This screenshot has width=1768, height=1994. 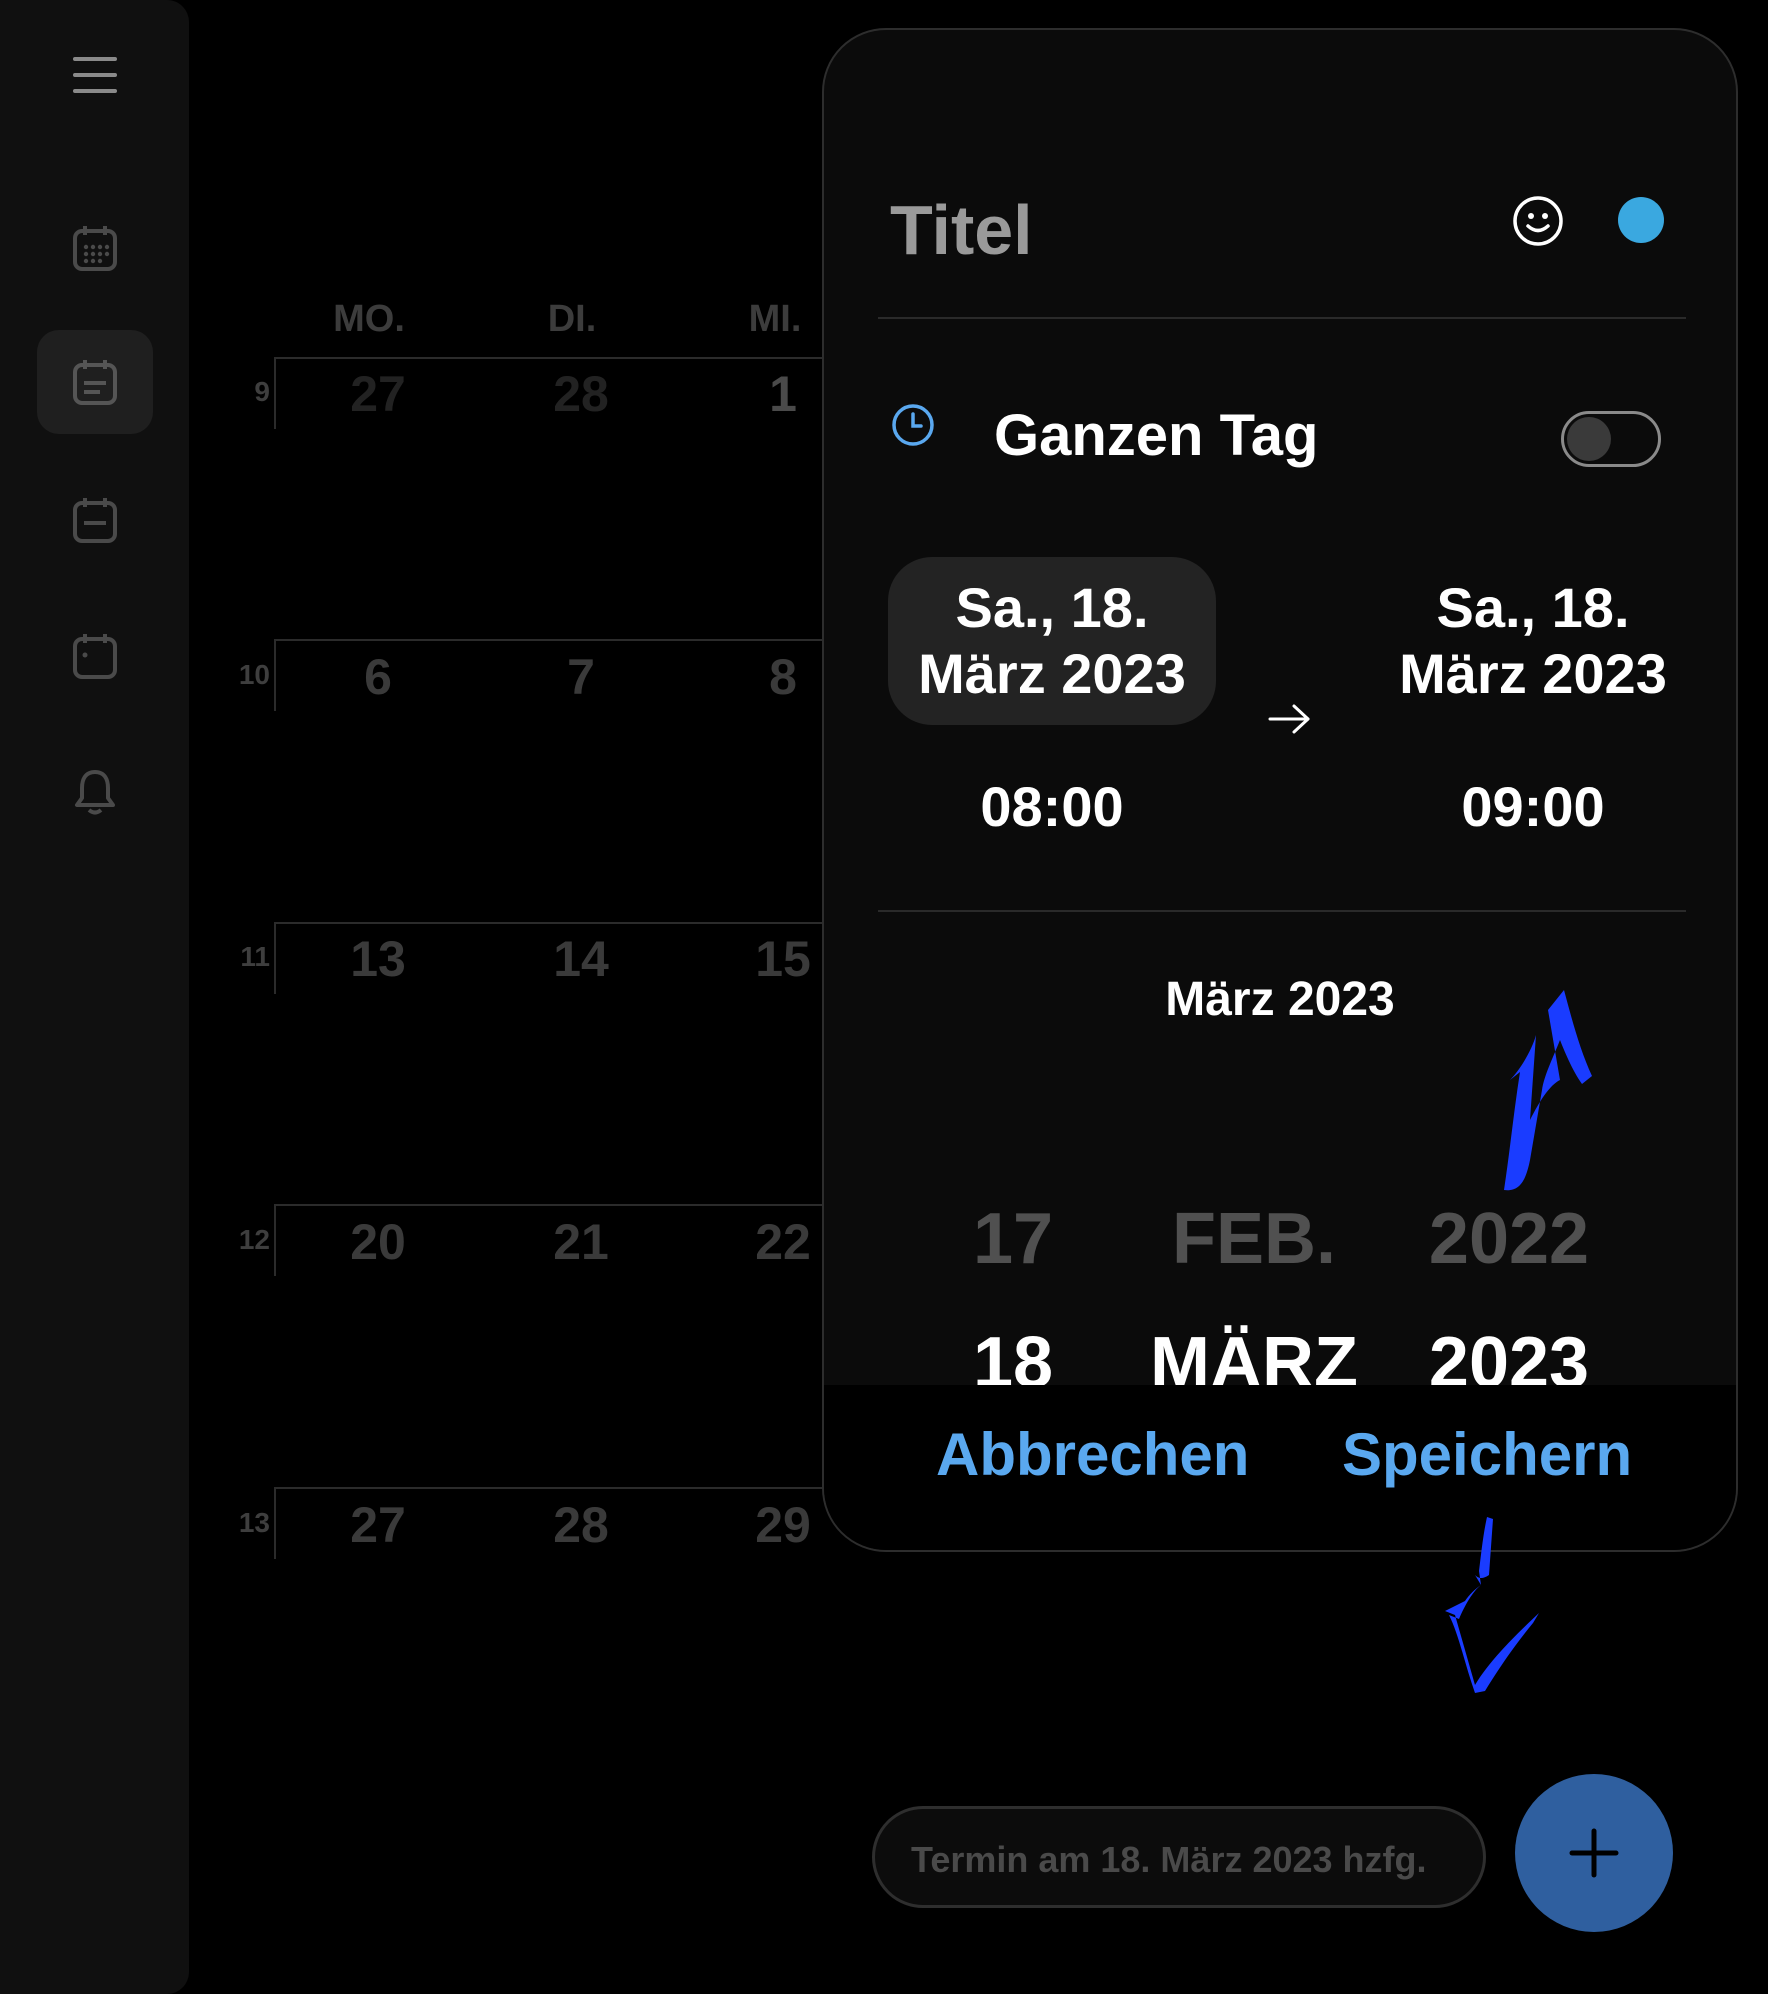 What do you see at coordinates (95, 248) in the screenshot?
I see `calendar-month-icon` at bounding box center [95, 248].